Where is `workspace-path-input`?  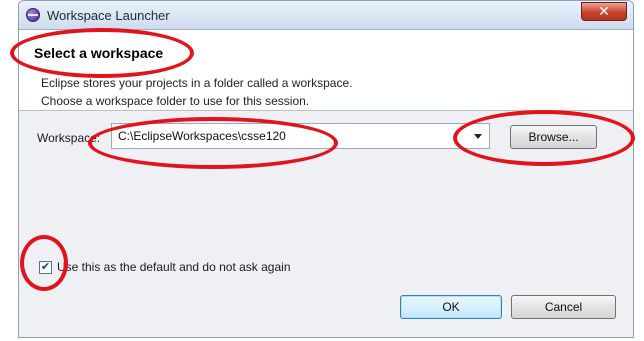
workspace-path-input is located at coordinates (295, 136).